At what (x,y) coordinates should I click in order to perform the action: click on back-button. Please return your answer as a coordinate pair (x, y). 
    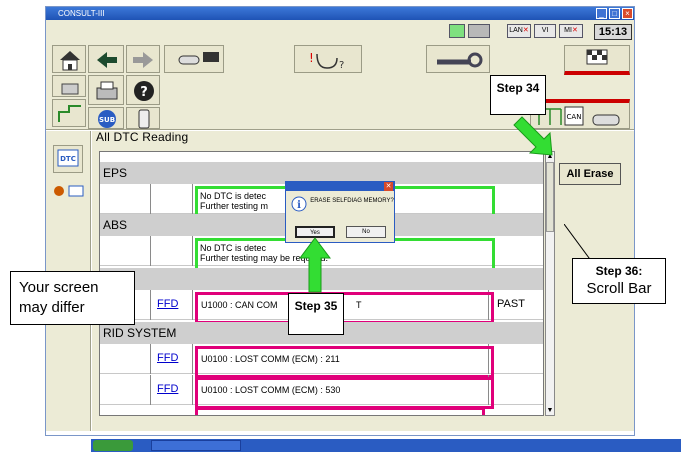
    Looking at the image, I should click on (106, 59).